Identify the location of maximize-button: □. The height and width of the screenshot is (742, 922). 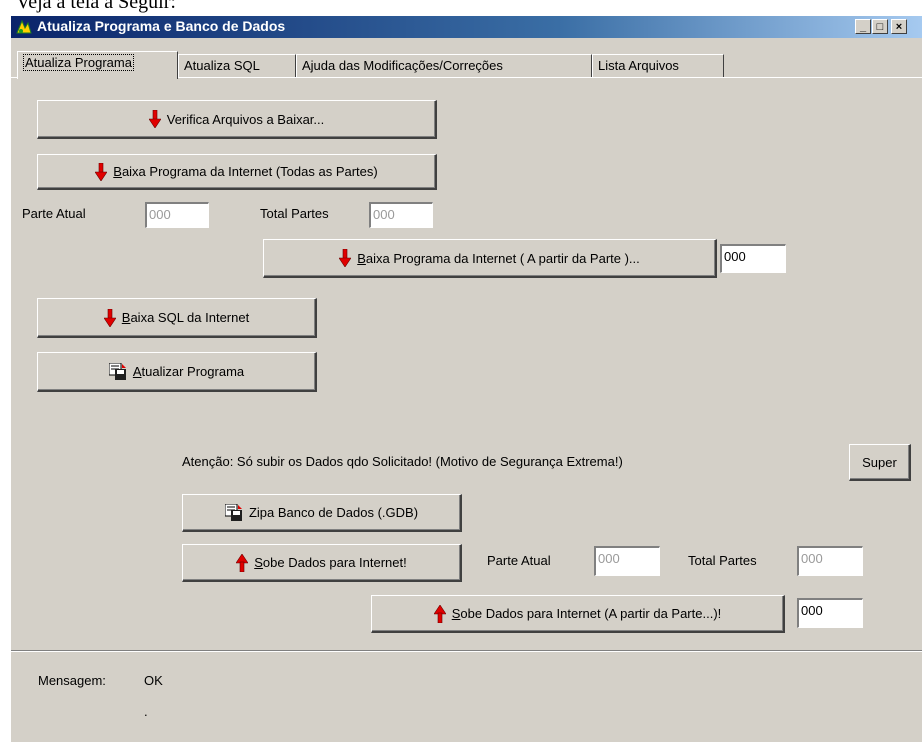
(880, 26).